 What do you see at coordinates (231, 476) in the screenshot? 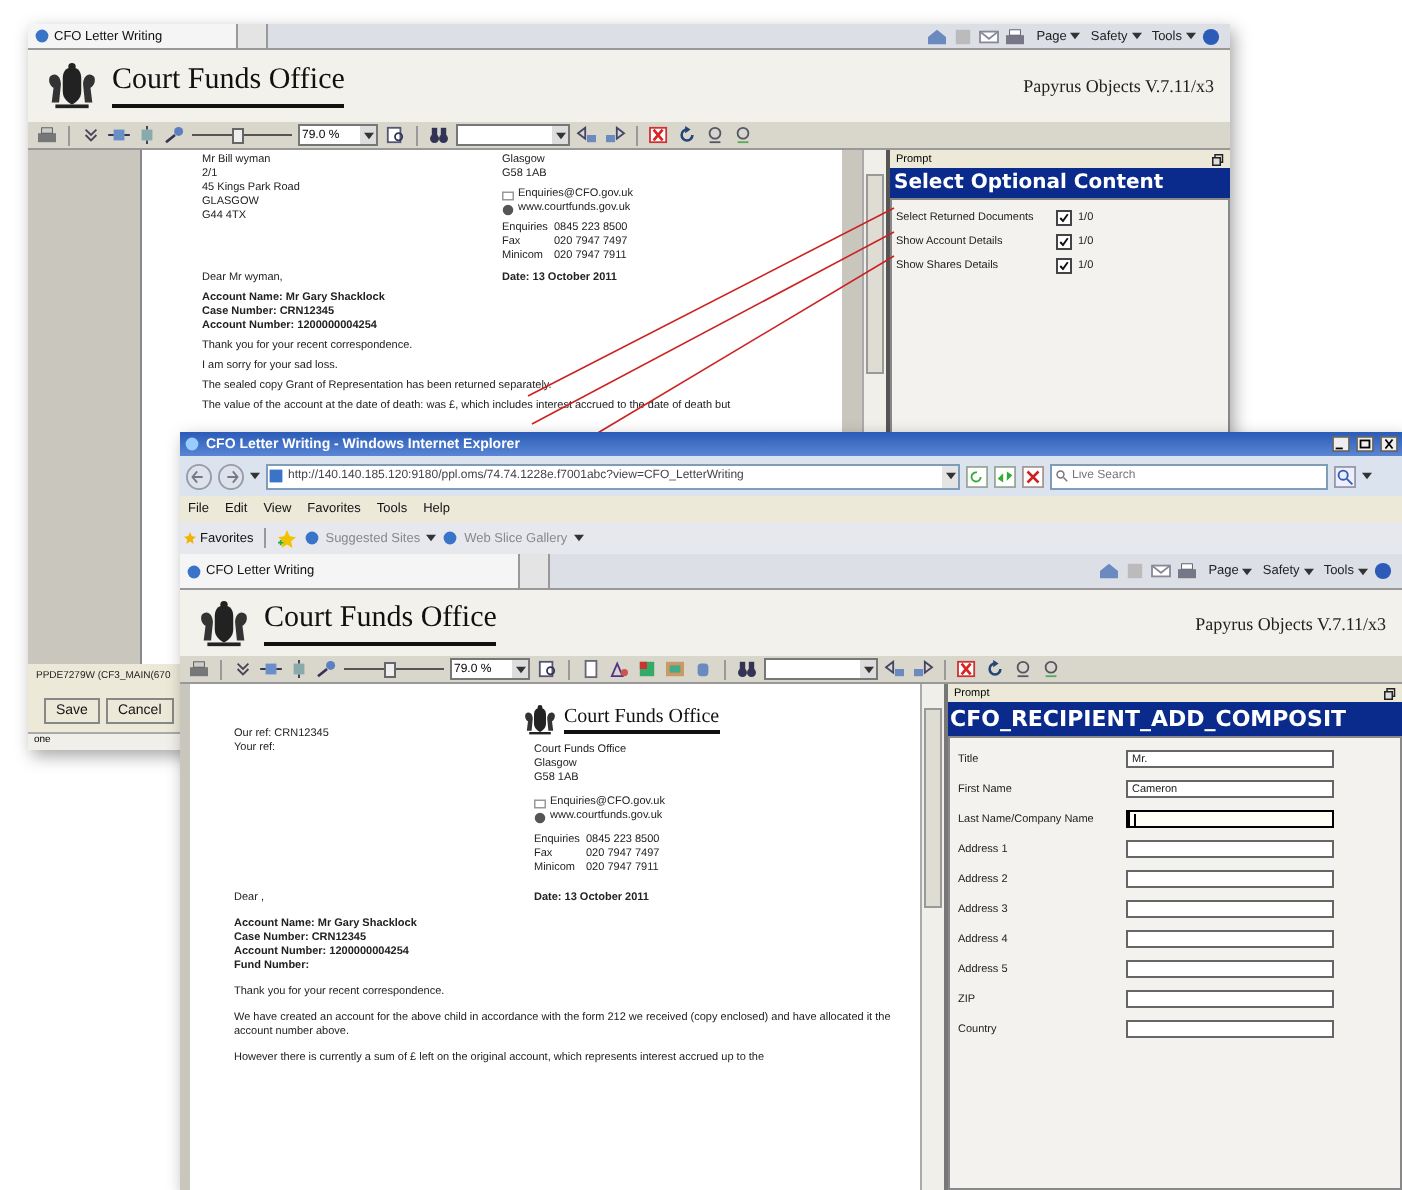
I see `forward-icon` at bounding box center [231, 476].